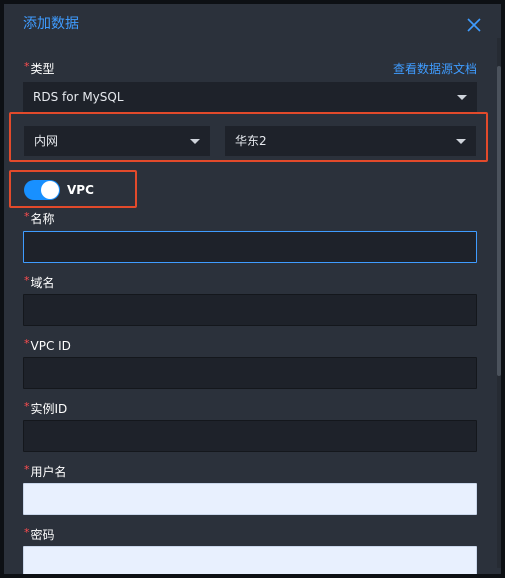 The height and width of the screenshot is (578, 505). Describe the element at coordinates (117, 141) in the screenshot. I see `network-select: 内网` at that location.